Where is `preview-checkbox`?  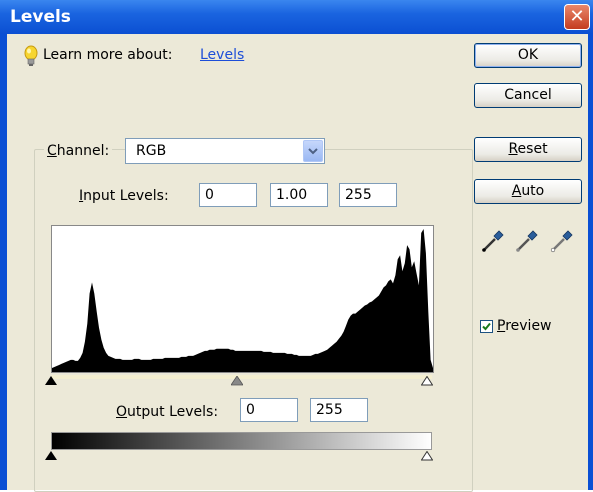 preview-checkbox is located at coordinates (486, 326).